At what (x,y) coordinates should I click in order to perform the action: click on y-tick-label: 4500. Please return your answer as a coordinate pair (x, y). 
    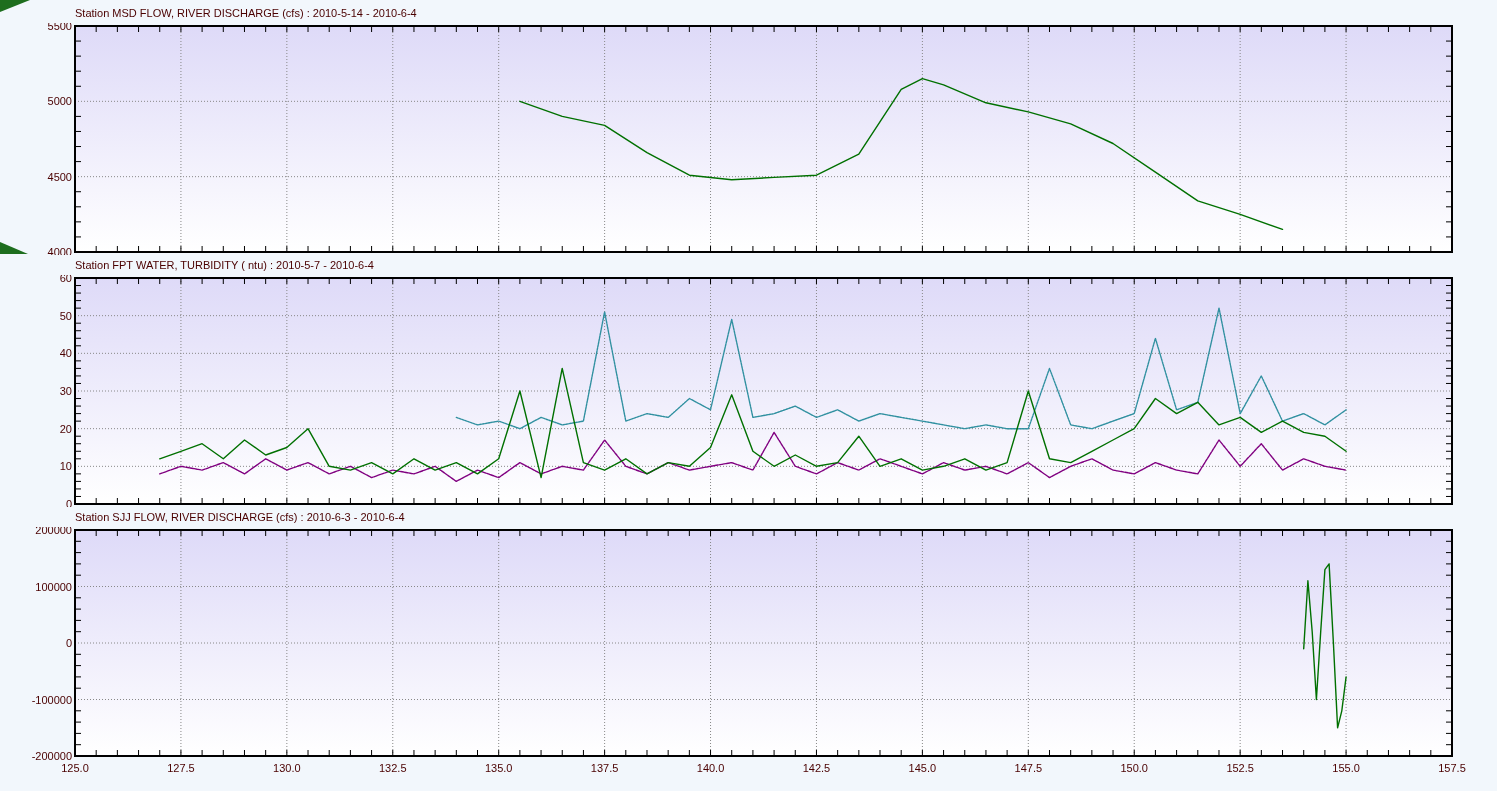
    Looking at the image, I should click on (59, 176).